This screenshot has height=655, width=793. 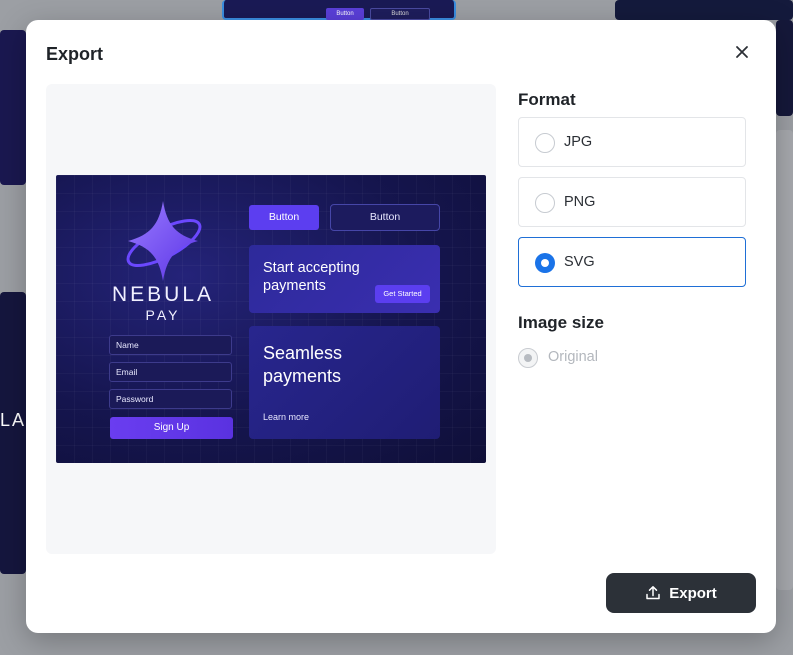 I want to click on format-option-label: PNG, so click(x=580, y=202).